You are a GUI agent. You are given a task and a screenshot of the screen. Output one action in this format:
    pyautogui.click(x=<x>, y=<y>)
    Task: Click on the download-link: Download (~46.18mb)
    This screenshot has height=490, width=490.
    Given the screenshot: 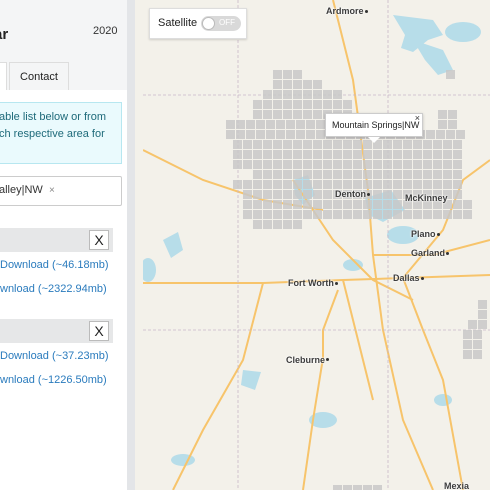 What is the action you would take?
    pyautogui.click(x=54, y=265)
    